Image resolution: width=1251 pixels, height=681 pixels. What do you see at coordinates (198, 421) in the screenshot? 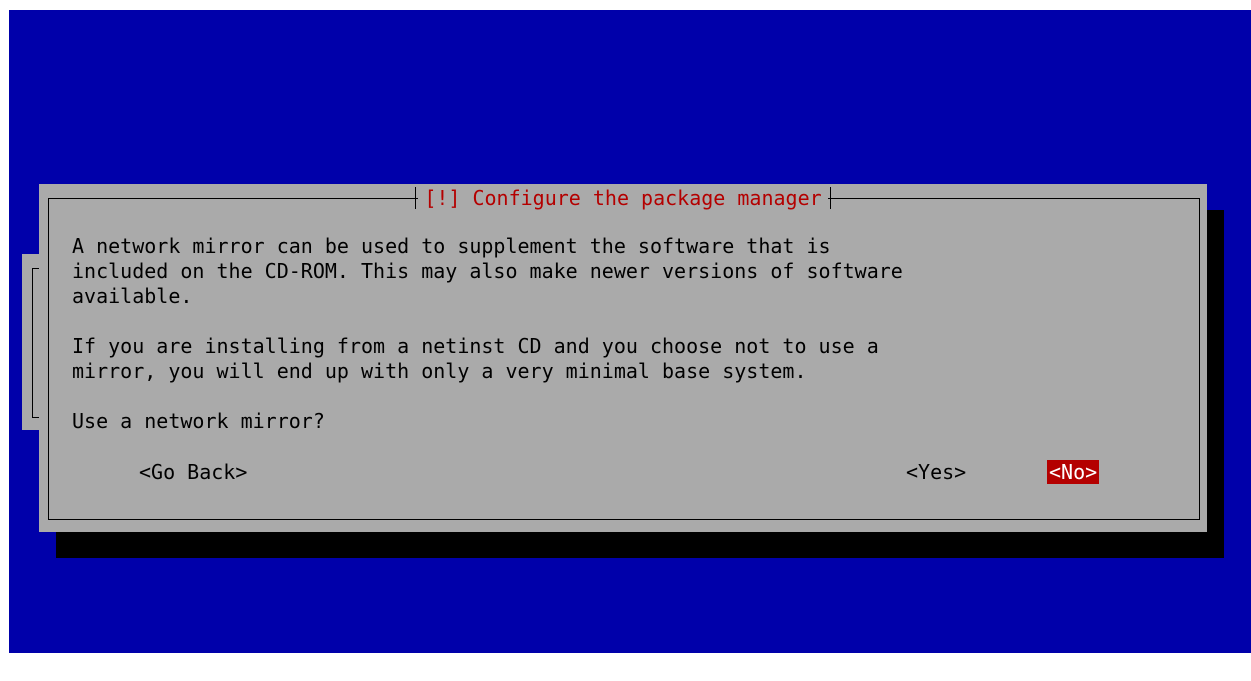
I see `dialog-question: Use a network mirror?` at bounding box center [198, 421].